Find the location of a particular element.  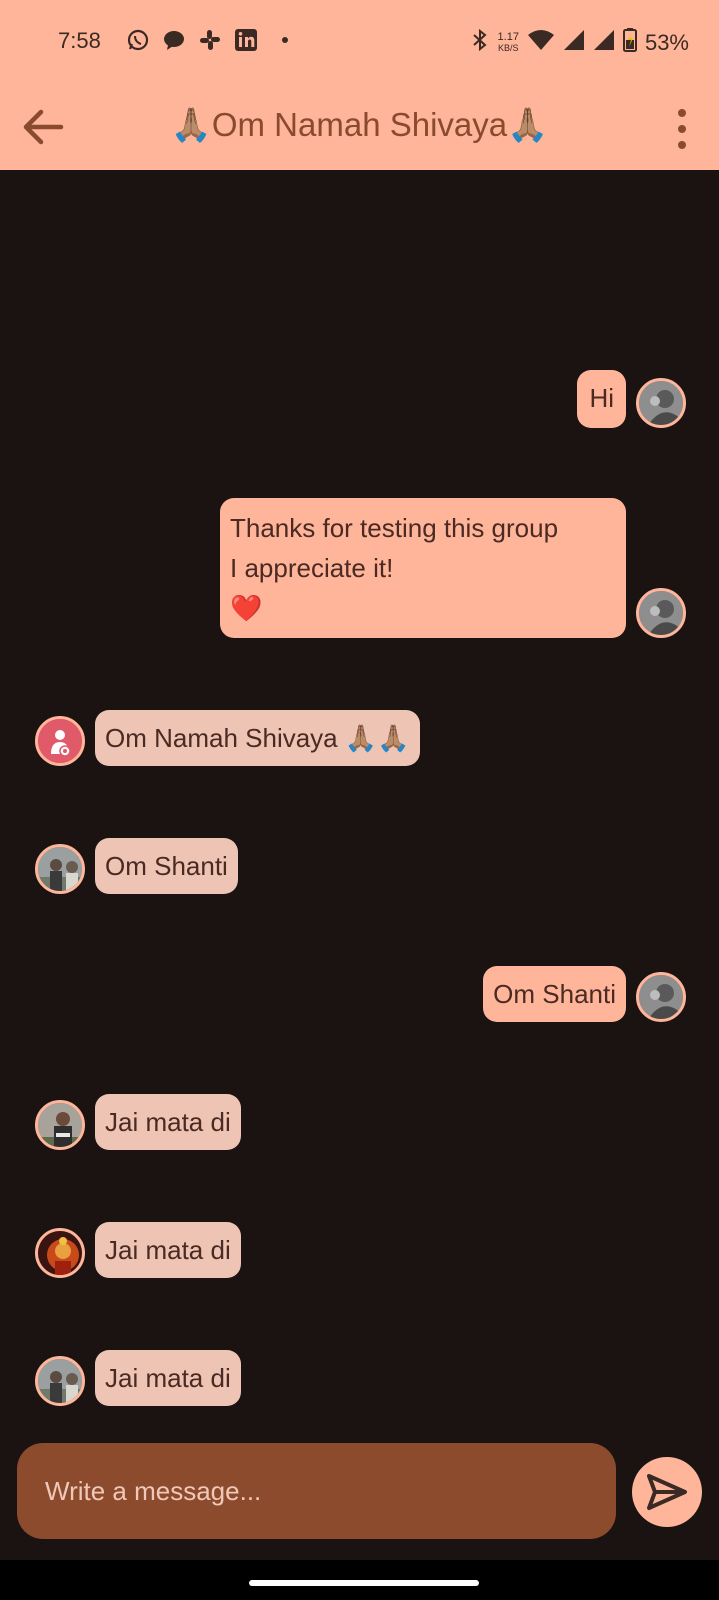

message-text-line: I appreciate it! is located at coordinates (312, 568).